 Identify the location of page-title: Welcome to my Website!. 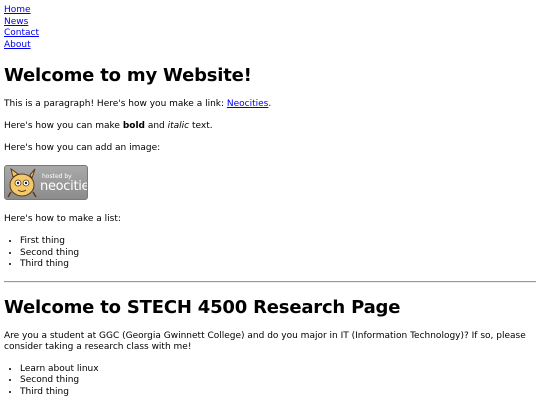
(128, 75).